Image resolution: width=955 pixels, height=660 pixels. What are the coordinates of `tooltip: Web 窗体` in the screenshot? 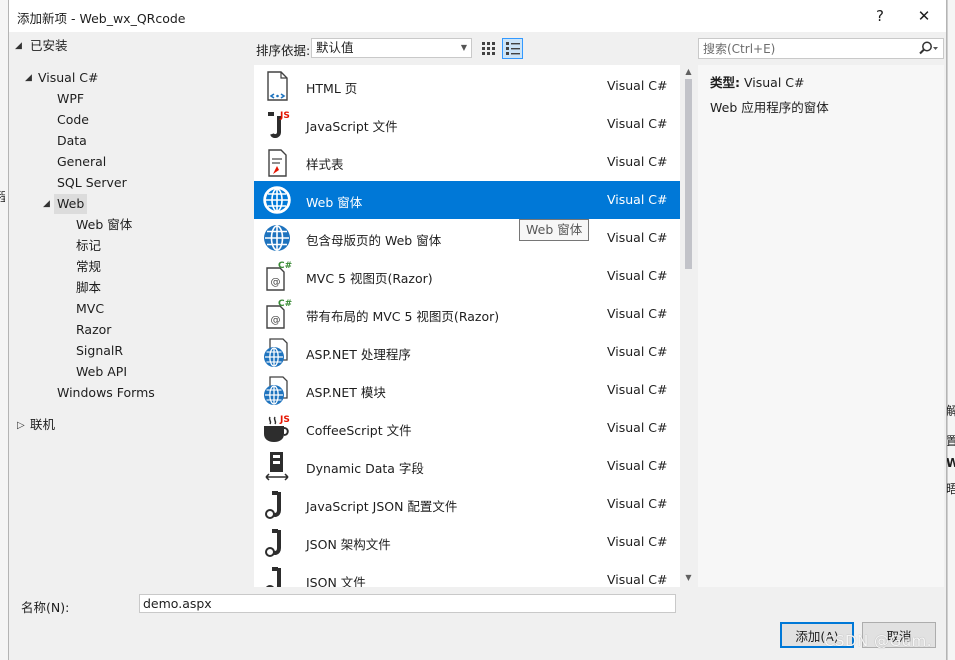 It's located at (554, 230).